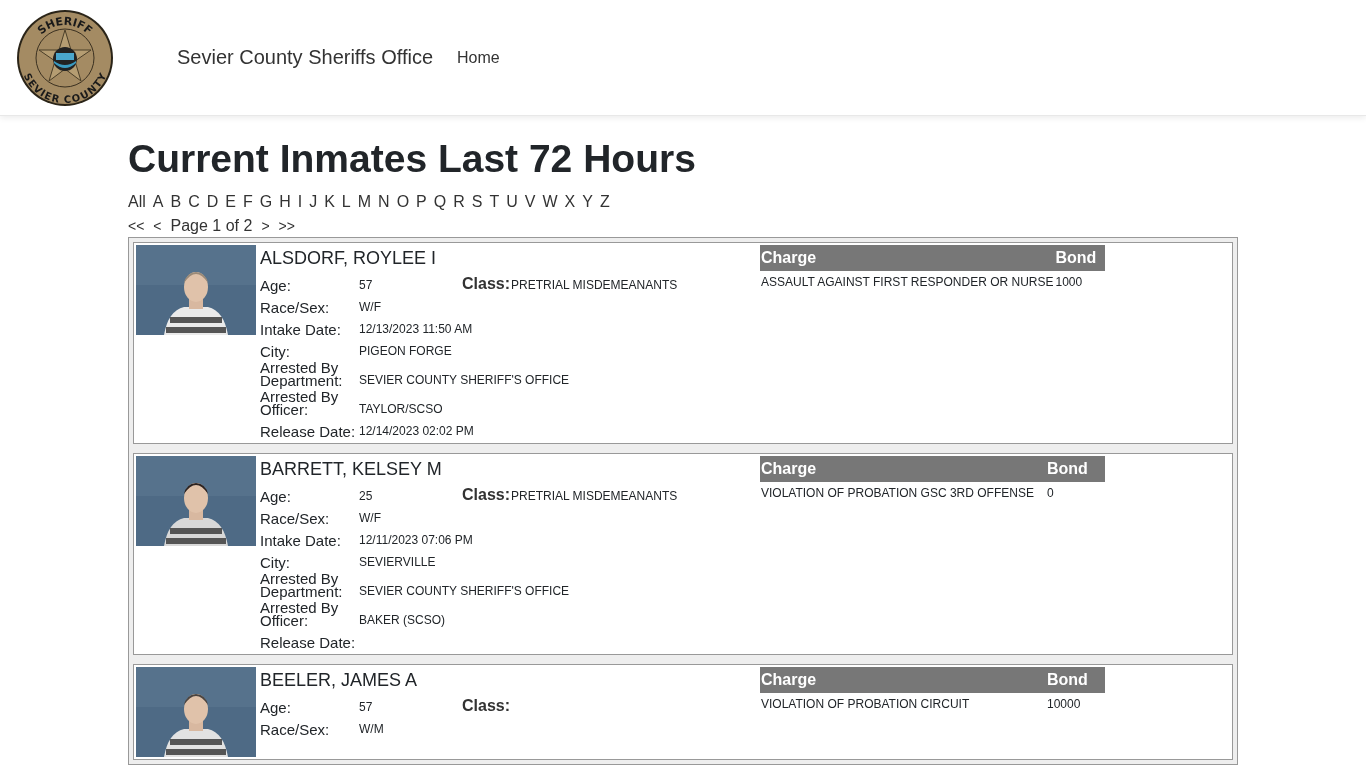 The height and width of the screenshot is (768, 1366). I want to click on table-cell: VIOLATION OF PROBATION GSC 3RD OFFENSE, so click(903, 493).